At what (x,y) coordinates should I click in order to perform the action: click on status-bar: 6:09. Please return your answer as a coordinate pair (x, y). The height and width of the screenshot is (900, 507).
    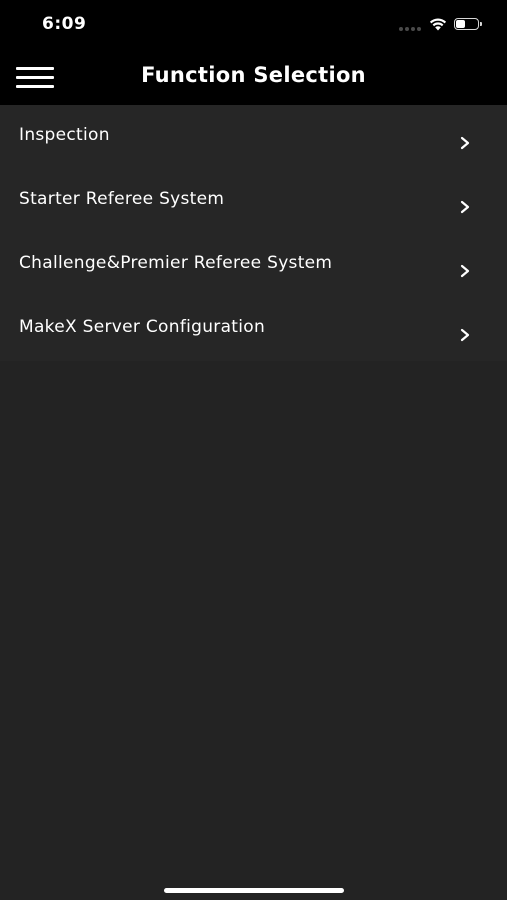
    Looking at the image, I should click on (253, 25).